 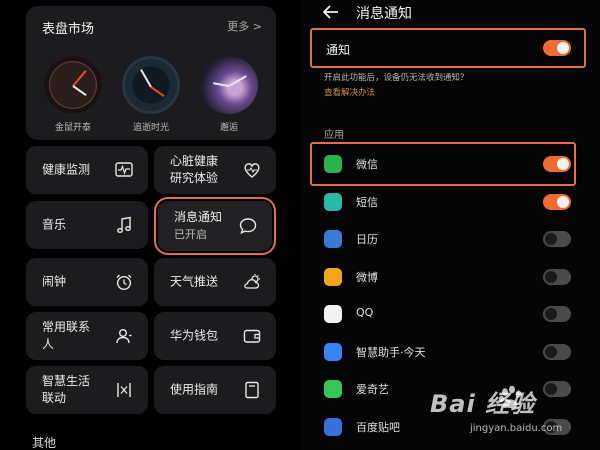 I want to click on tile-label-line: 消息通知, so click(x=198, y=217).